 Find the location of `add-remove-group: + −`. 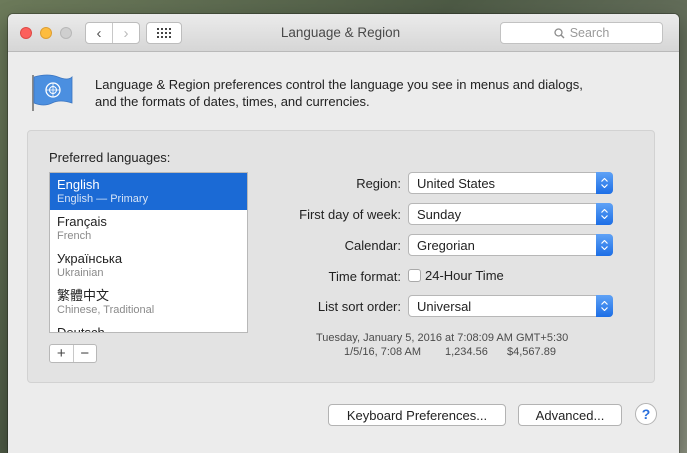

add-remove-group: + − is located at coordinates (73, 353).